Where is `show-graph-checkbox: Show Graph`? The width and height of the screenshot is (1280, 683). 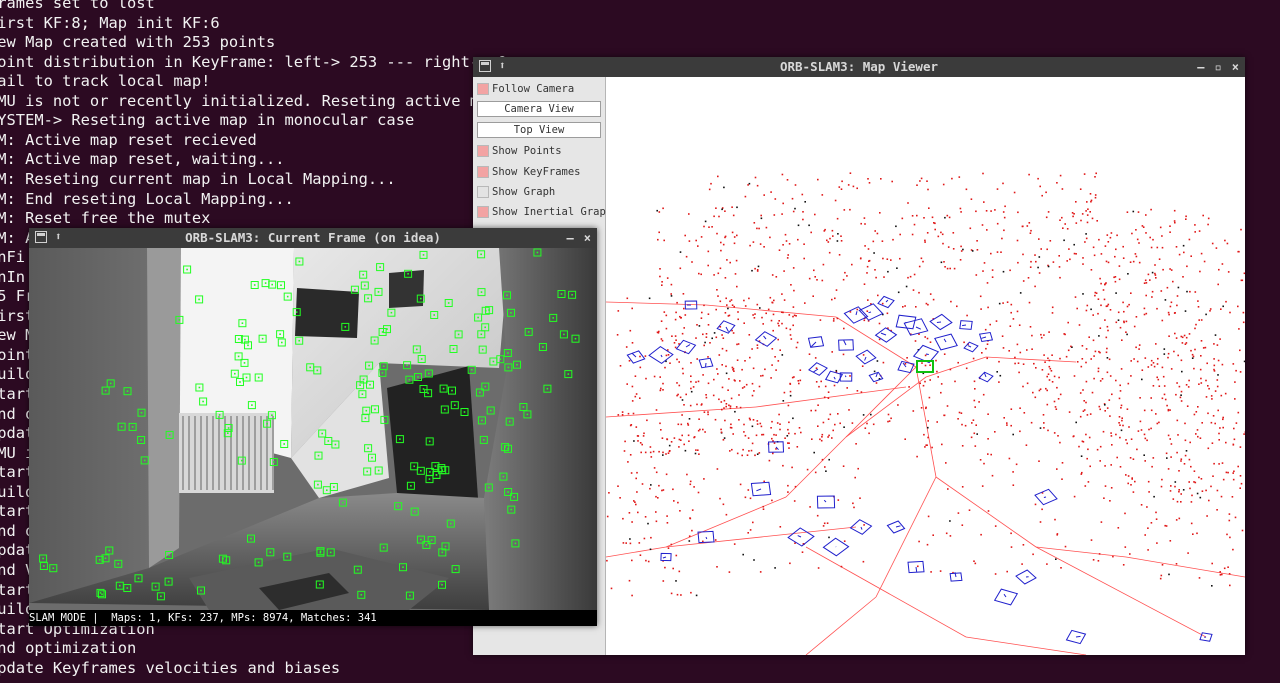
show-graph-checkbox: Show Graph is located at coordinates (516, 191).